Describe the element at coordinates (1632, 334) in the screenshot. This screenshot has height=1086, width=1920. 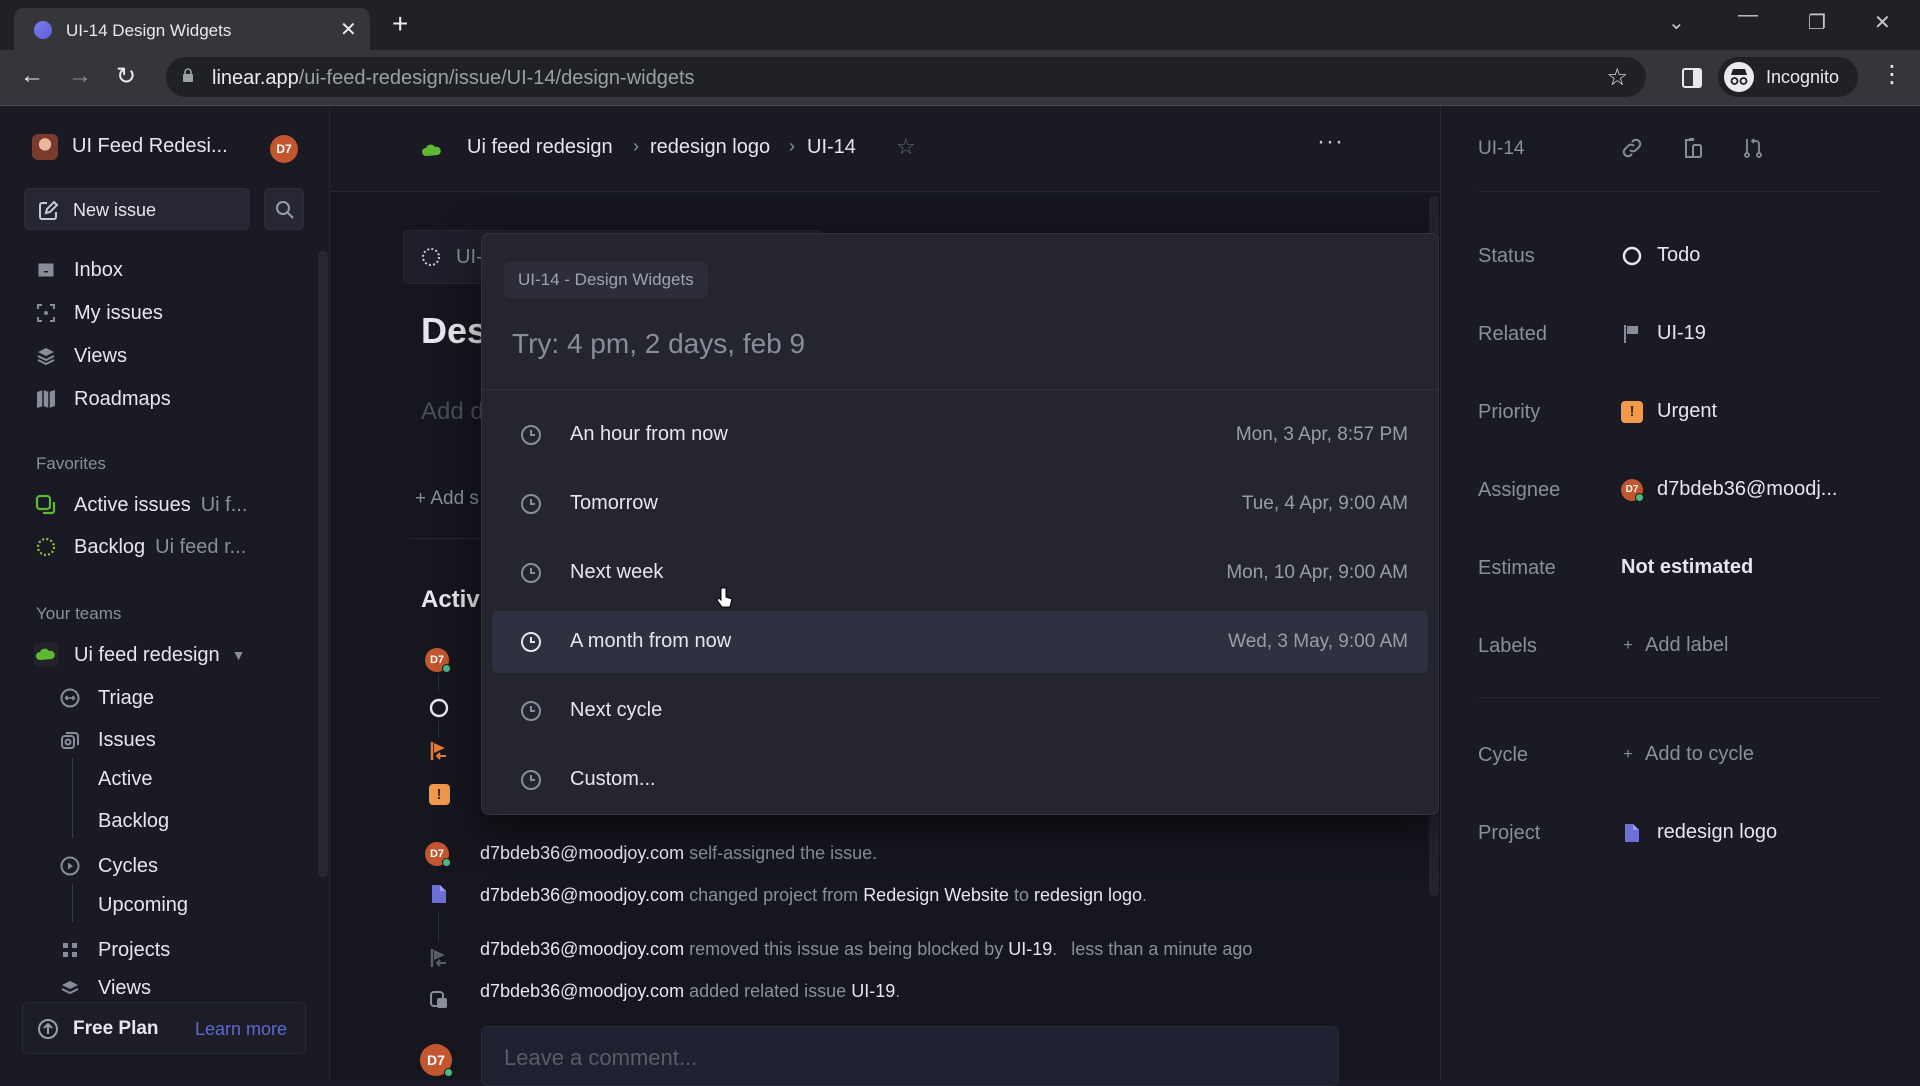
I see `flag-icon` at that location.